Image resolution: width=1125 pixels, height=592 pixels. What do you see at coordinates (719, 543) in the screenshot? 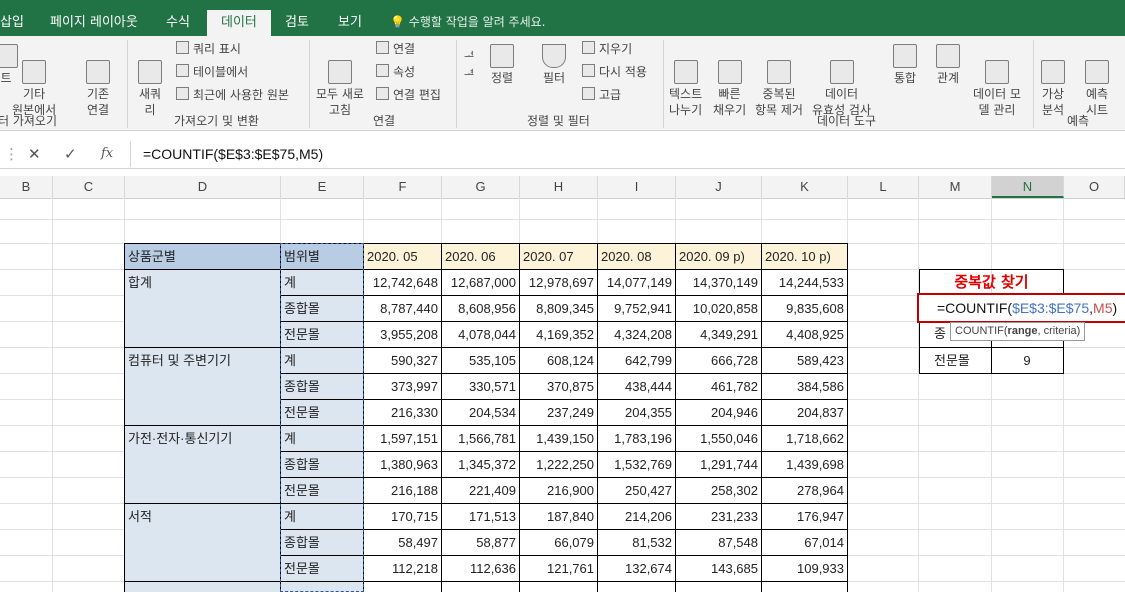
I see `value-cell: 87,548` at bounding box center [719, 543].